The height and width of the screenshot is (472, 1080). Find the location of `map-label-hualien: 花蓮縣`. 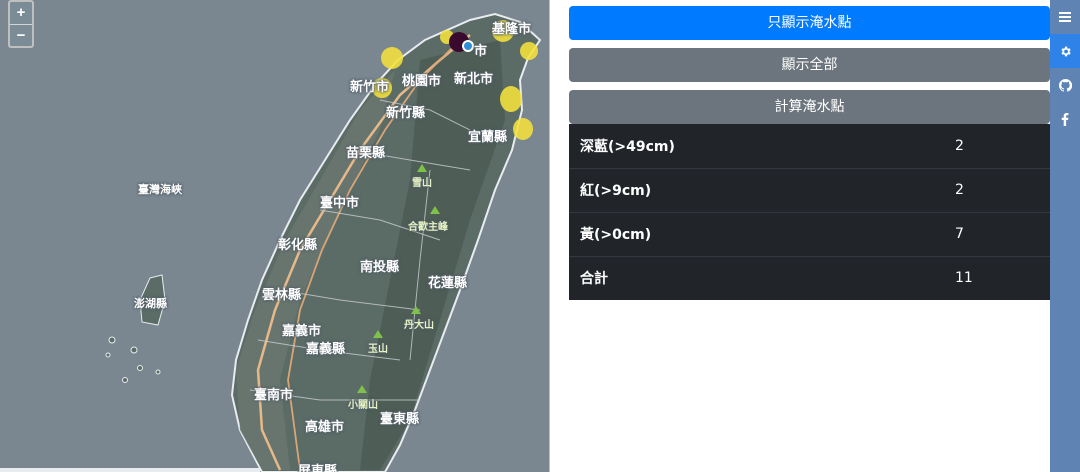

map-label-hualien: 花蓮縣 is located at coordinates (448, 282).